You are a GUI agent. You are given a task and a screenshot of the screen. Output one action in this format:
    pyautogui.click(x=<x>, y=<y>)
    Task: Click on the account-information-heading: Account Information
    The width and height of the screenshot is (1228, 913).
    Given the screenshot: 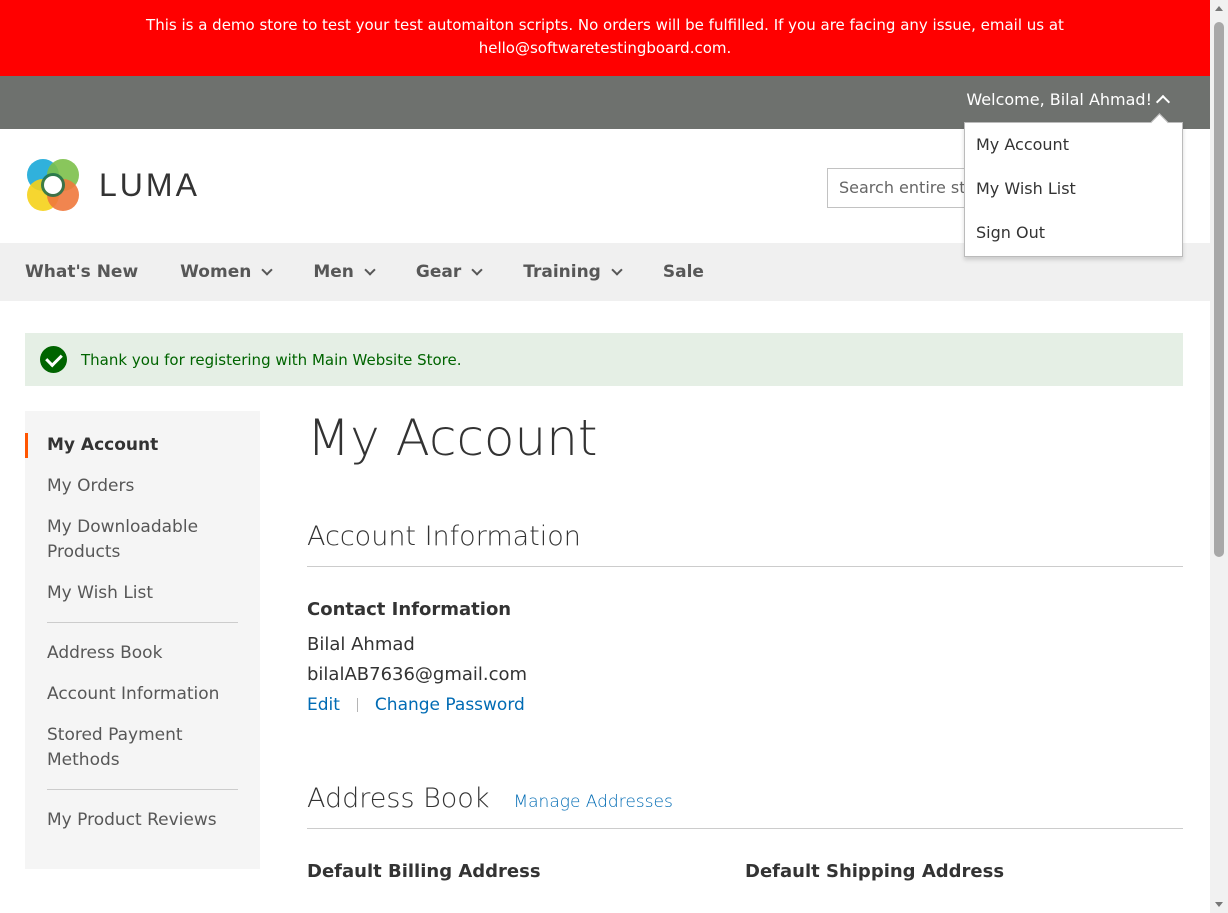 What is the action you would take?
    pyautogui.click(x=745, y=544)
    